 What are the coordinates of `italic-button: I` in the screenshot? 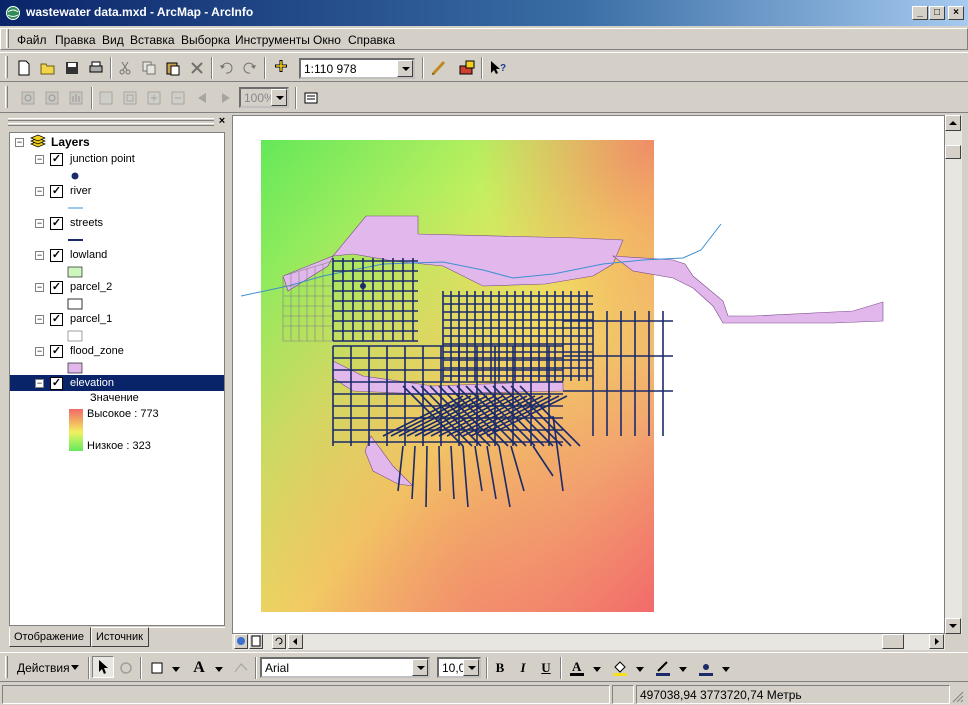 It's located at (523, 668).